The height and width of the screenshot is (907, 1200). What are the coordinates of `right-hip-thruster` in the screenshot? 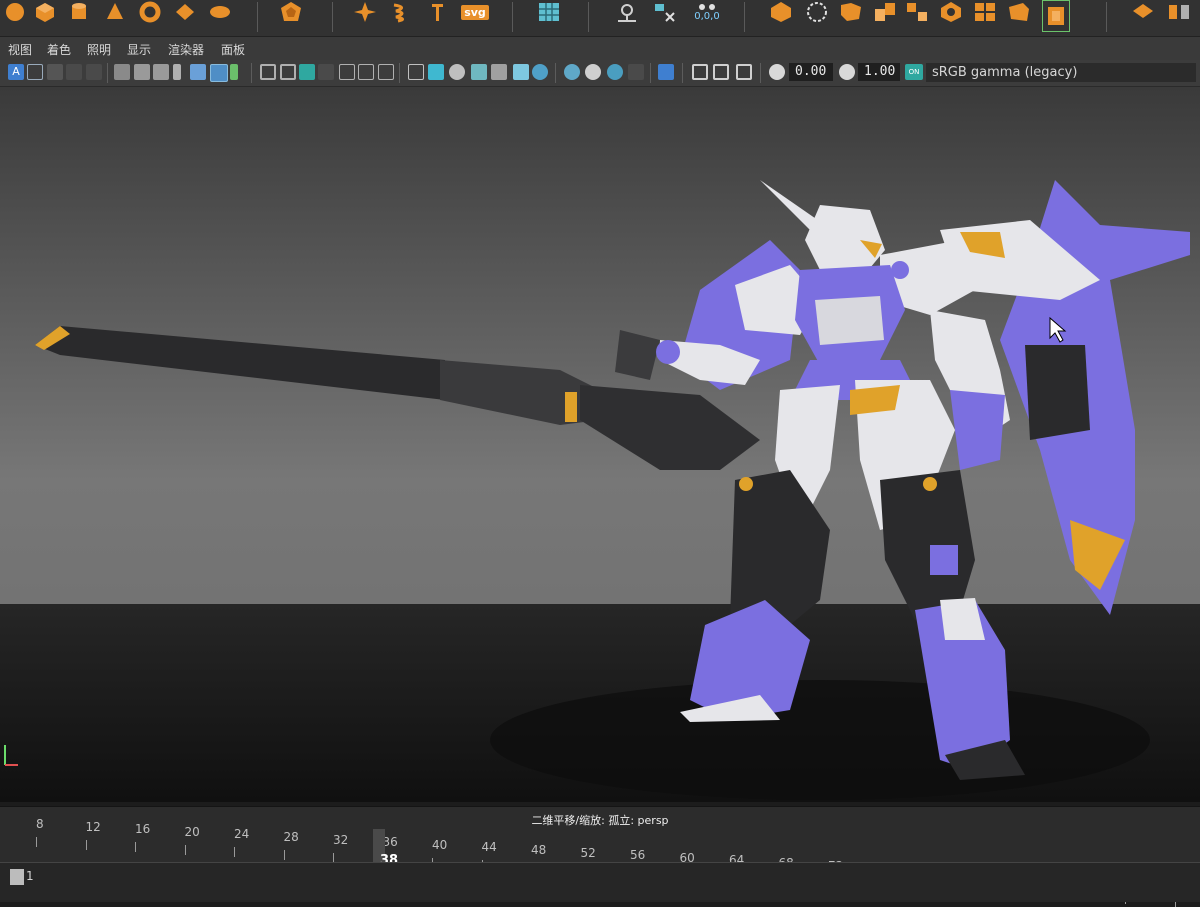 It's located at (930, 484).